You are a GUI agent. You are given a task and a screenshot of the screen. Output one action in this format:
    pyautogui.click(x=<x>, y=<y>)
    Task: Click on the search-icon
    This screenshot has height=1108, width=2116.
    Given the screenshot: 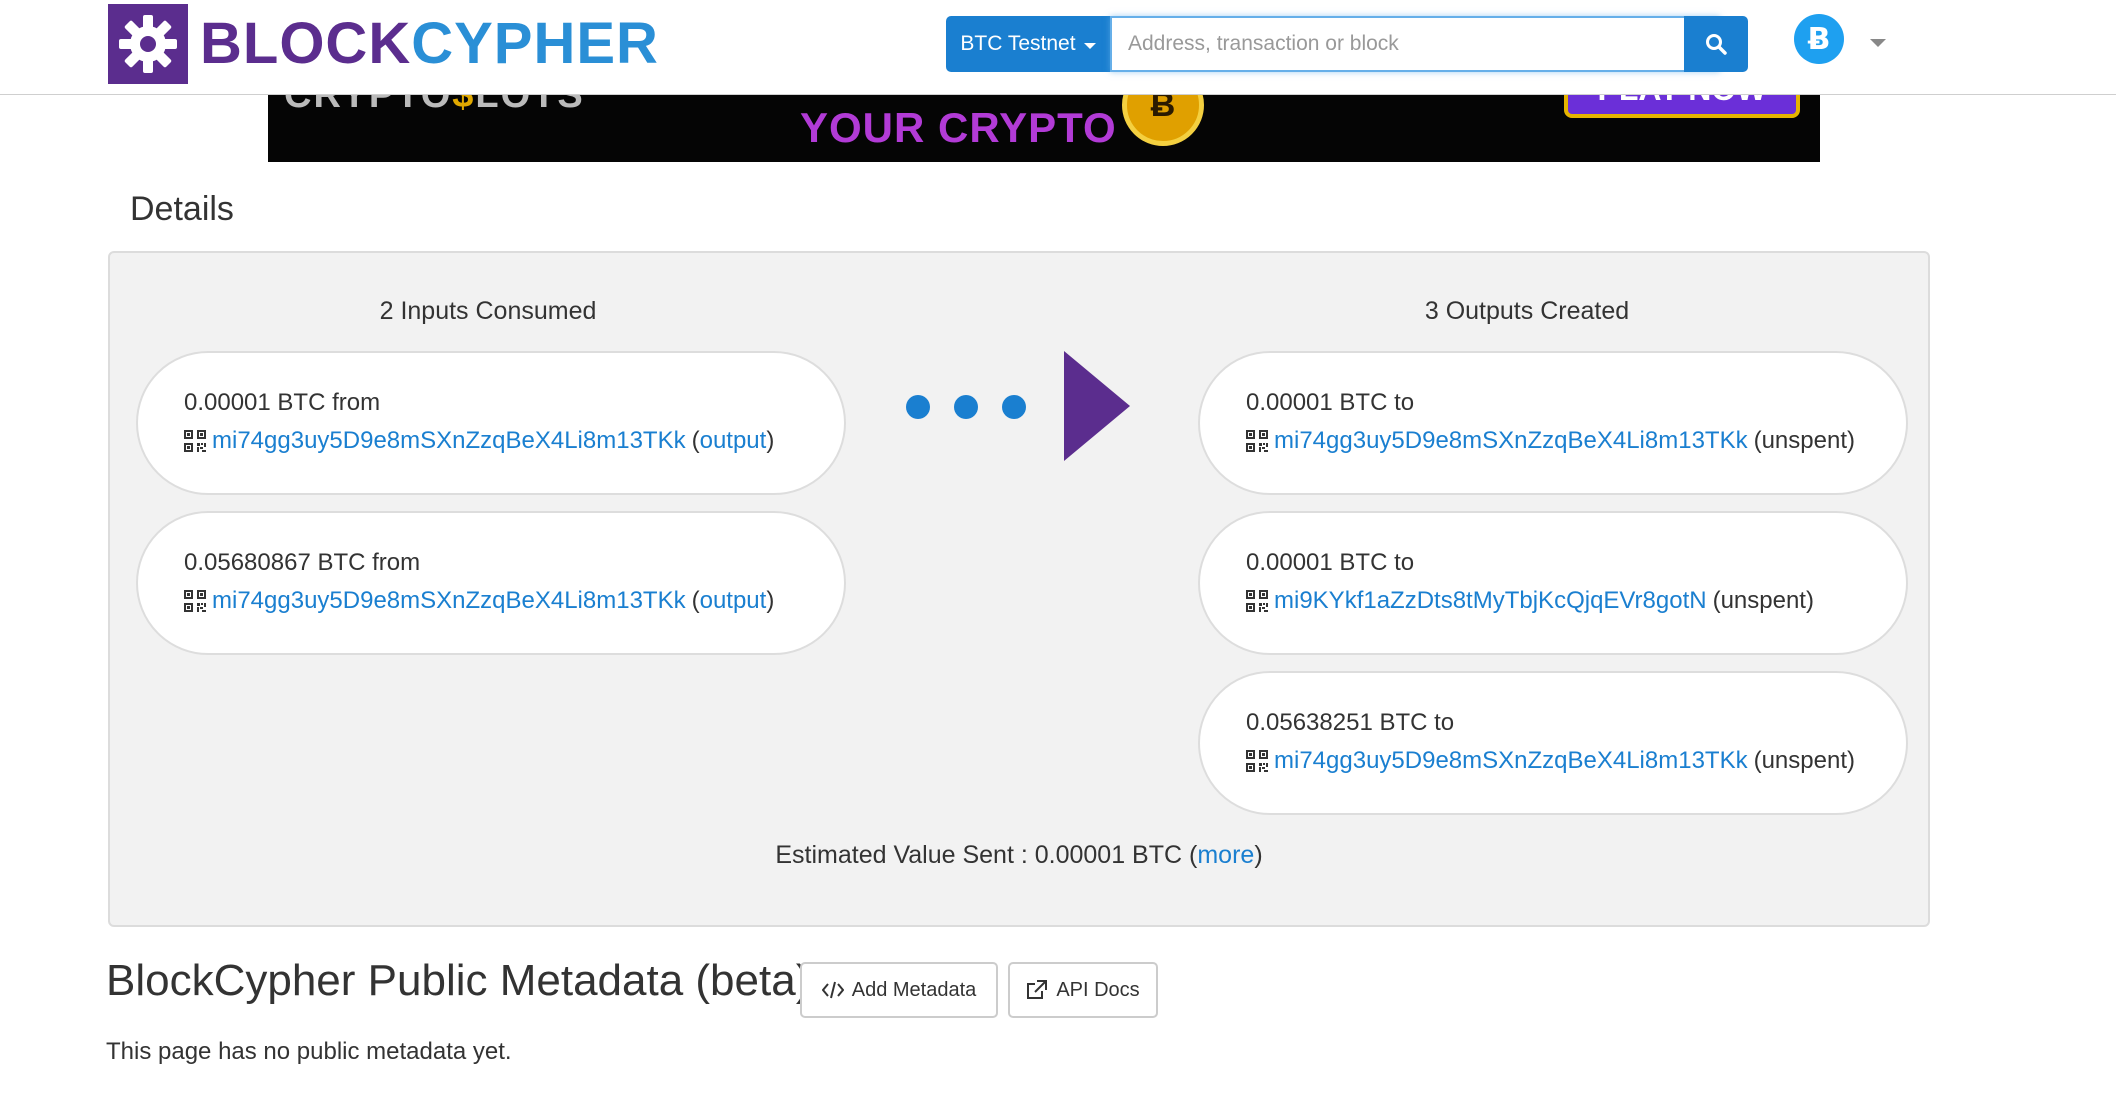 What is the action you would take?
    pyautogui.click(x=1716, y=44)
    